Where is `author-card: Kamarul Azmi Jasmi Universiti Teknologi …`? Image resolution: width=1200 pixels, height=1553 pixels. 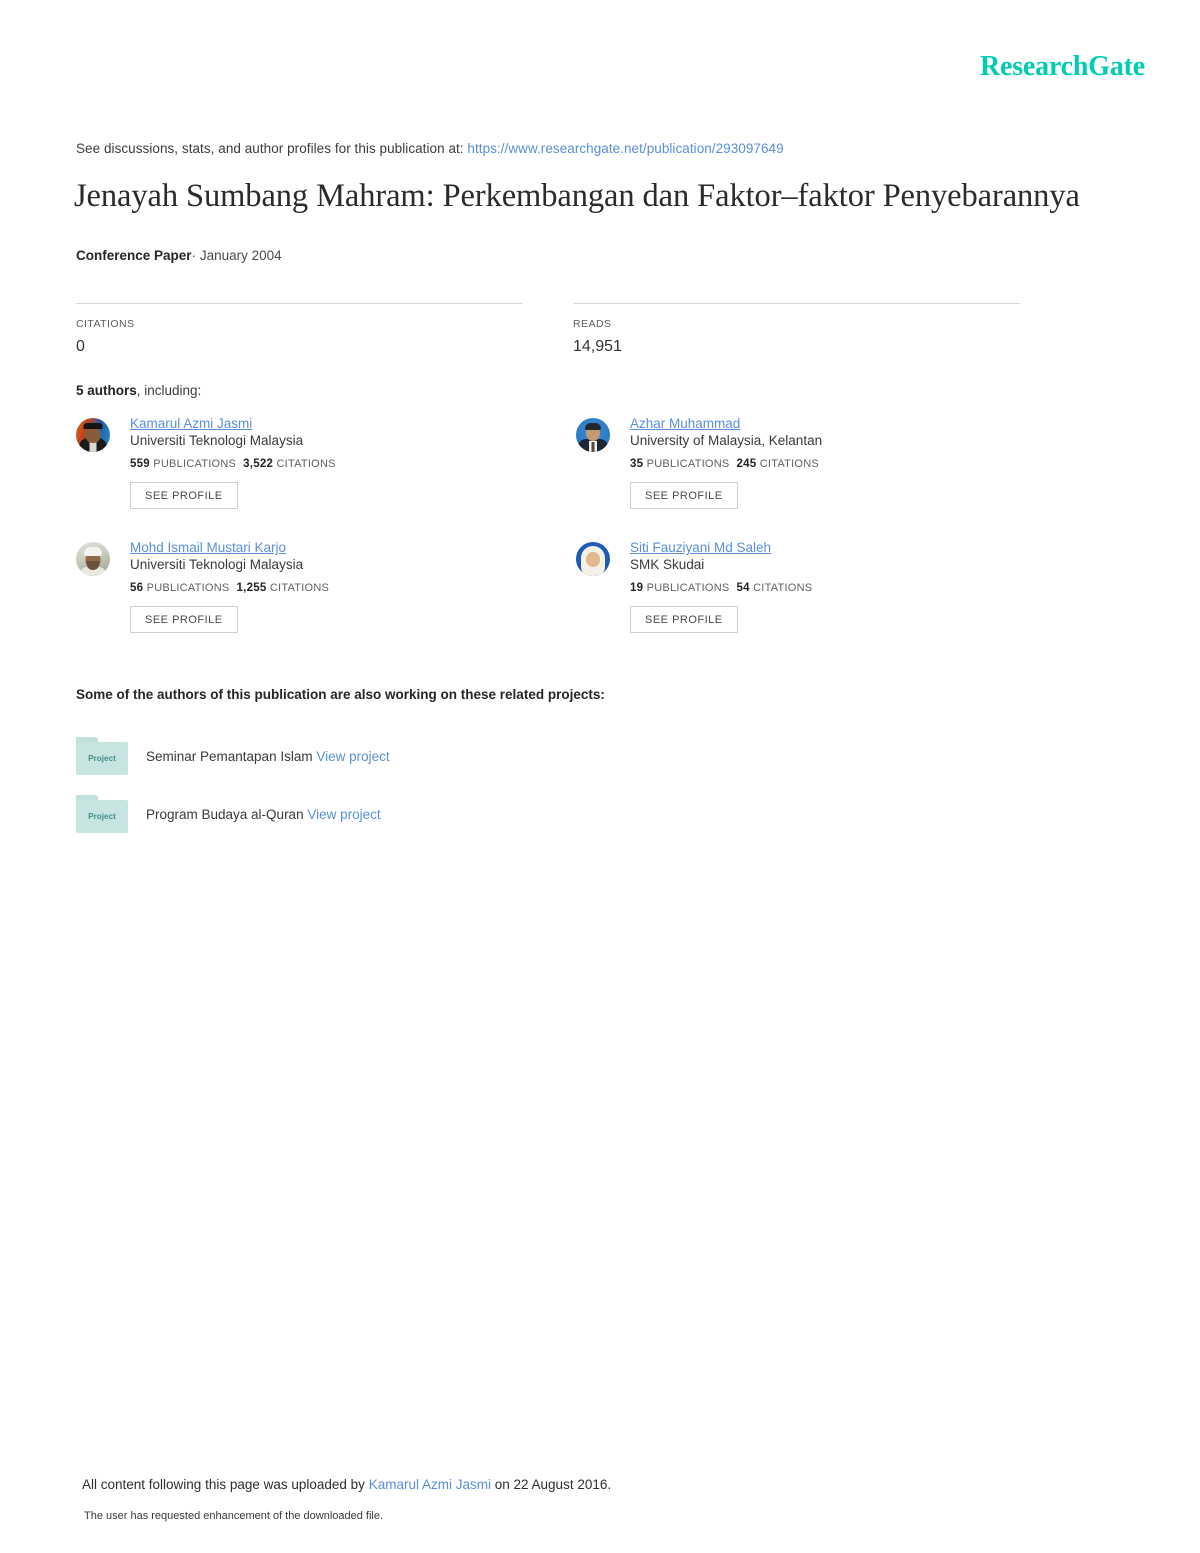
author-card: Kamarul Azmi Jasmi Universiti Teknologi … is located at coordinates (326, 474).